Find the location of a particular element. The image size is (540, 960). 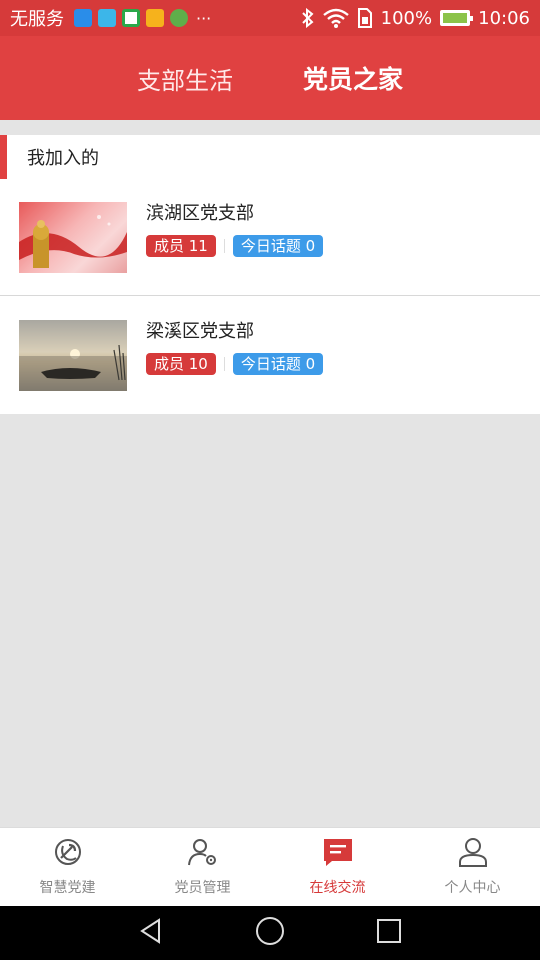

more-notifications-icon: ··· is located at coordinates (204, 18).